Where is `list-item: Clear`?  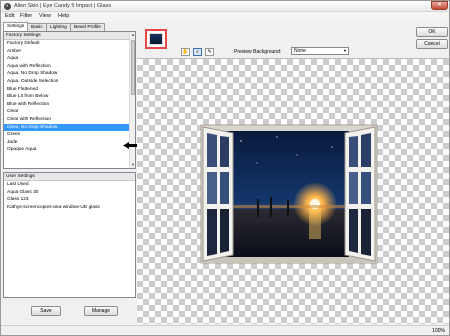 list-item: Clear is located at coordinates (69, 112).